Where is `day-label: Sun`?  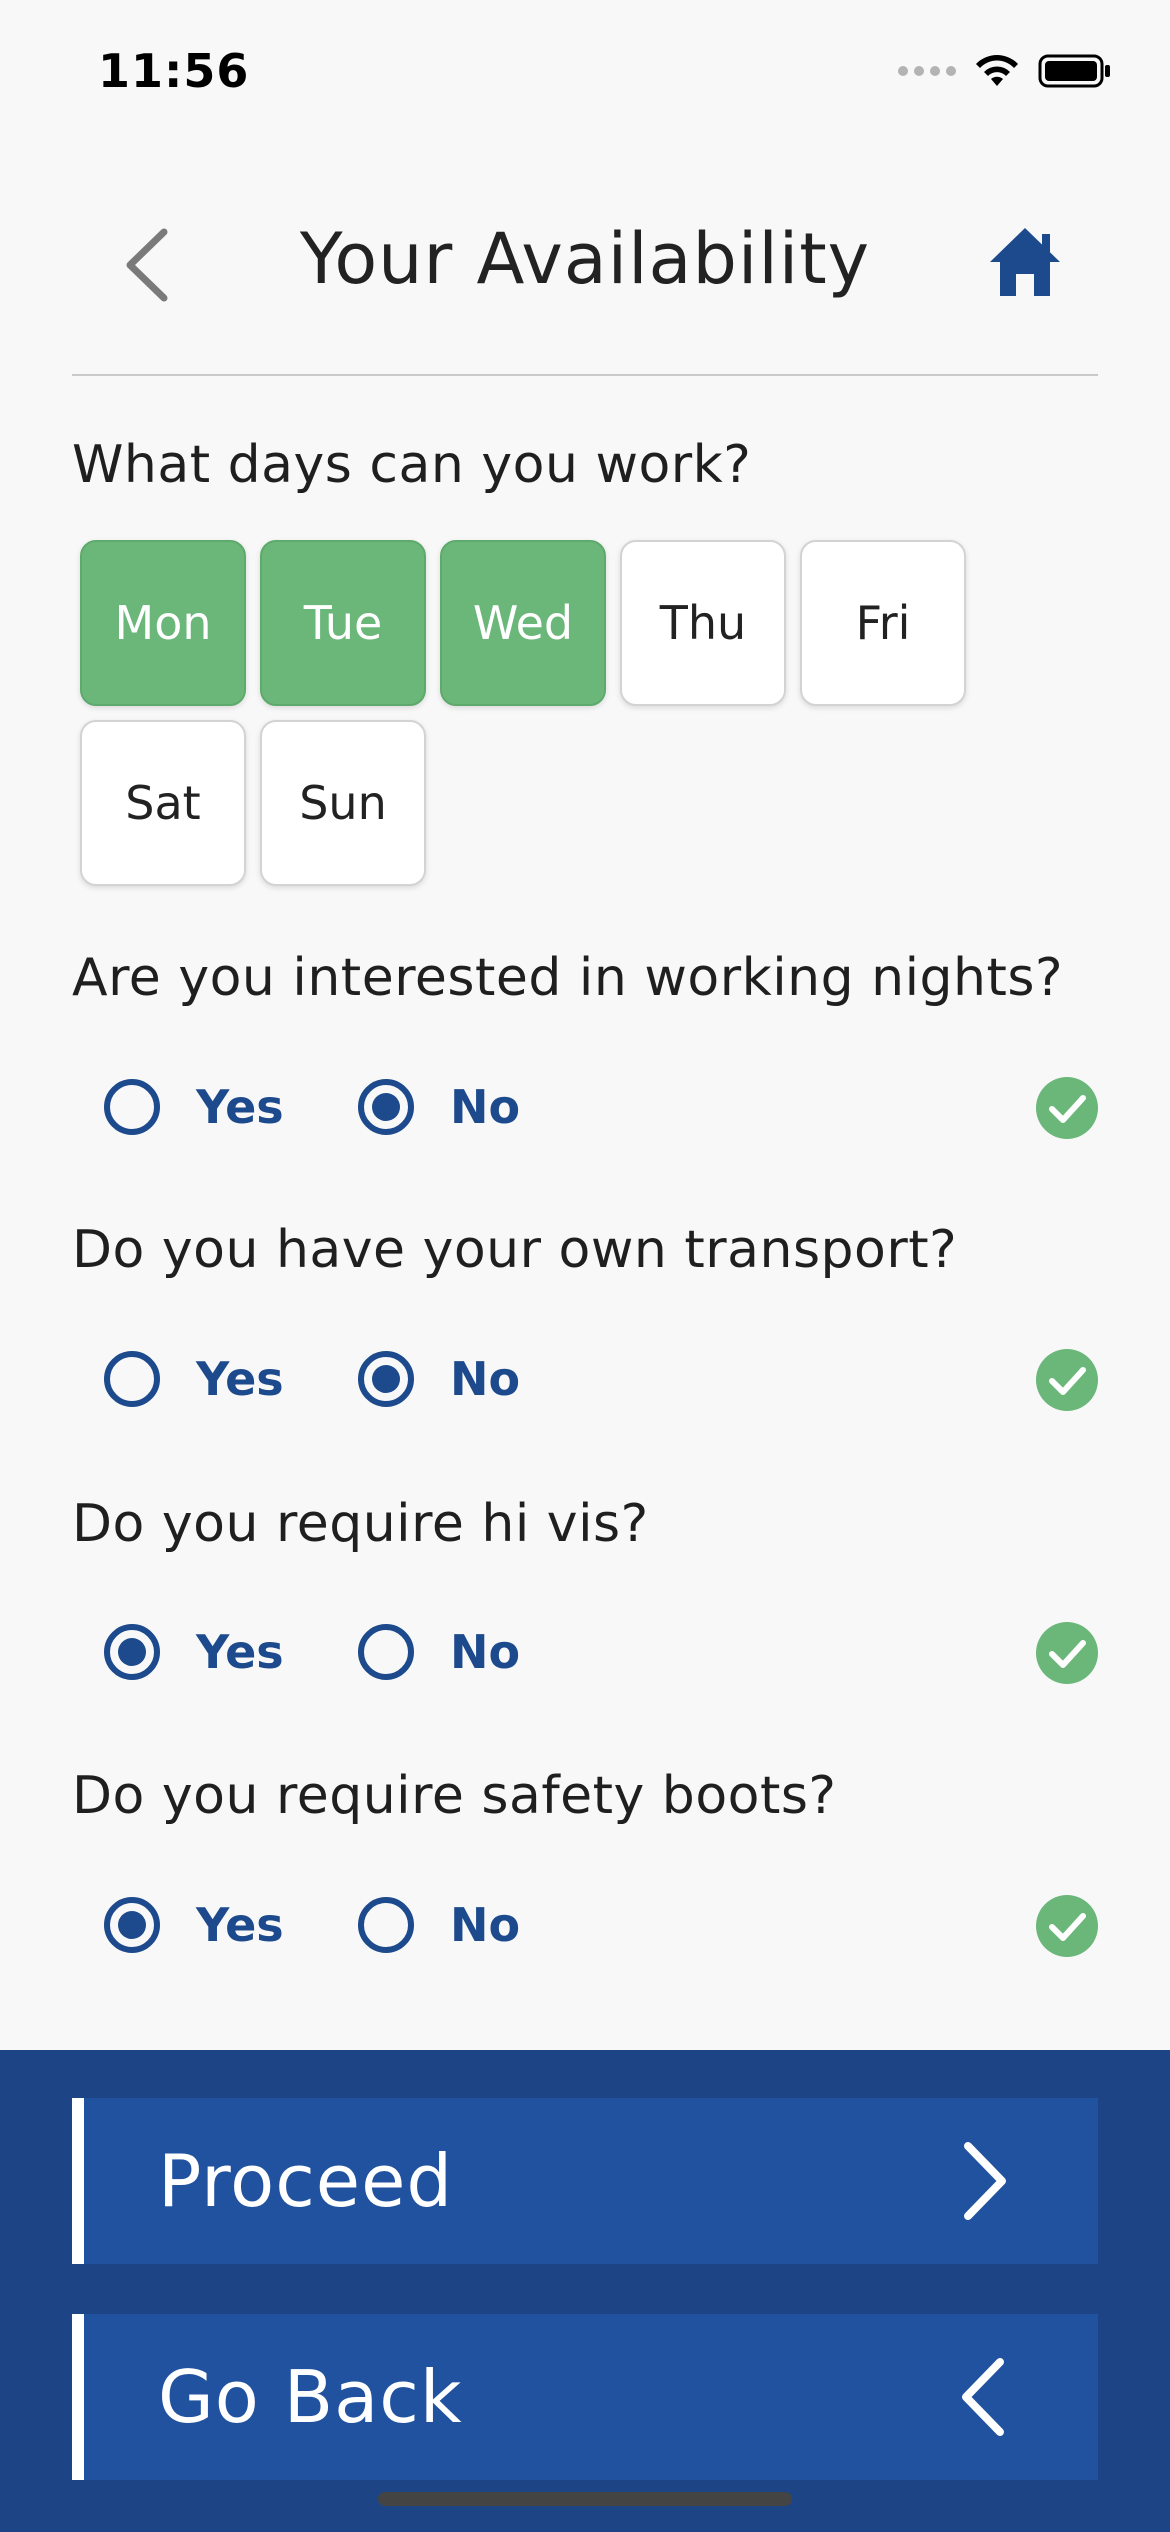 day-label: Sun is located at coordinates (343, 803).